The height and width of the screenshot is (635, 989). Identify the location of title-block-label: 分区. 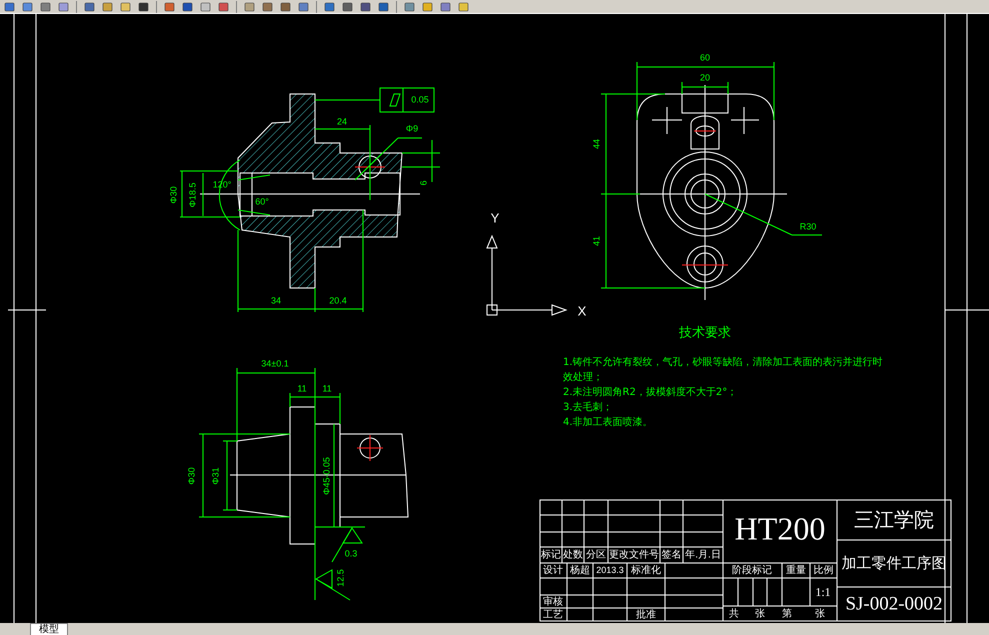
(596, 555).